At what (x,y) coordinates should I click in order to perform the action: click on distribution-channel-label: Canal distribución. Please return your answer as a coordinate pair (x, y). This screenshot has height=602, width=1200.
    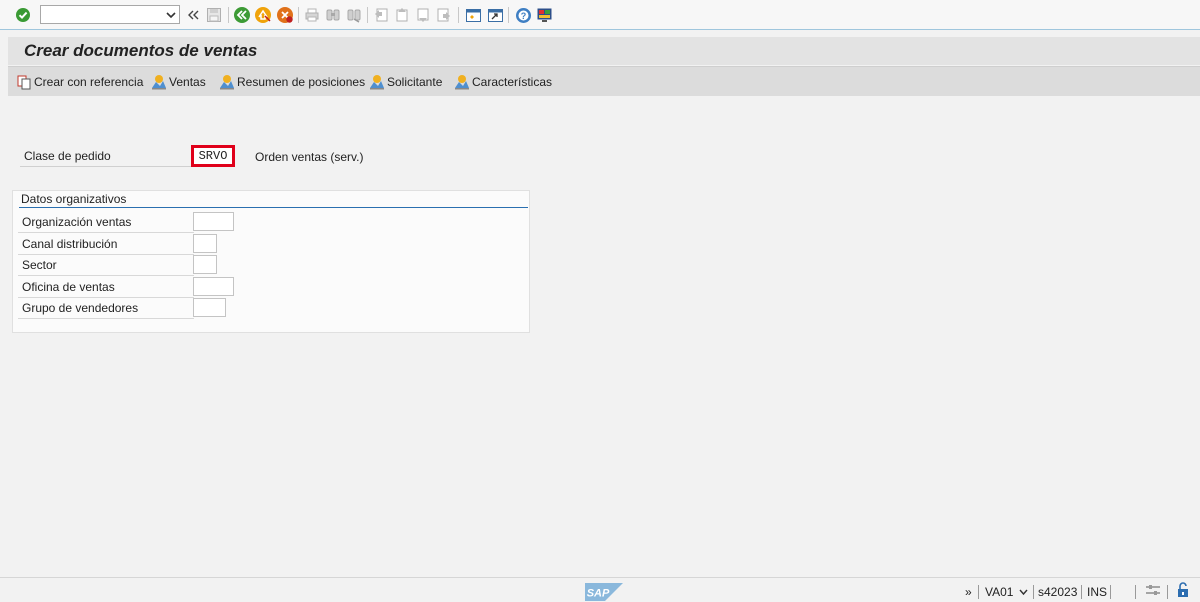
    Looking at the image, I should click on (106, 244).